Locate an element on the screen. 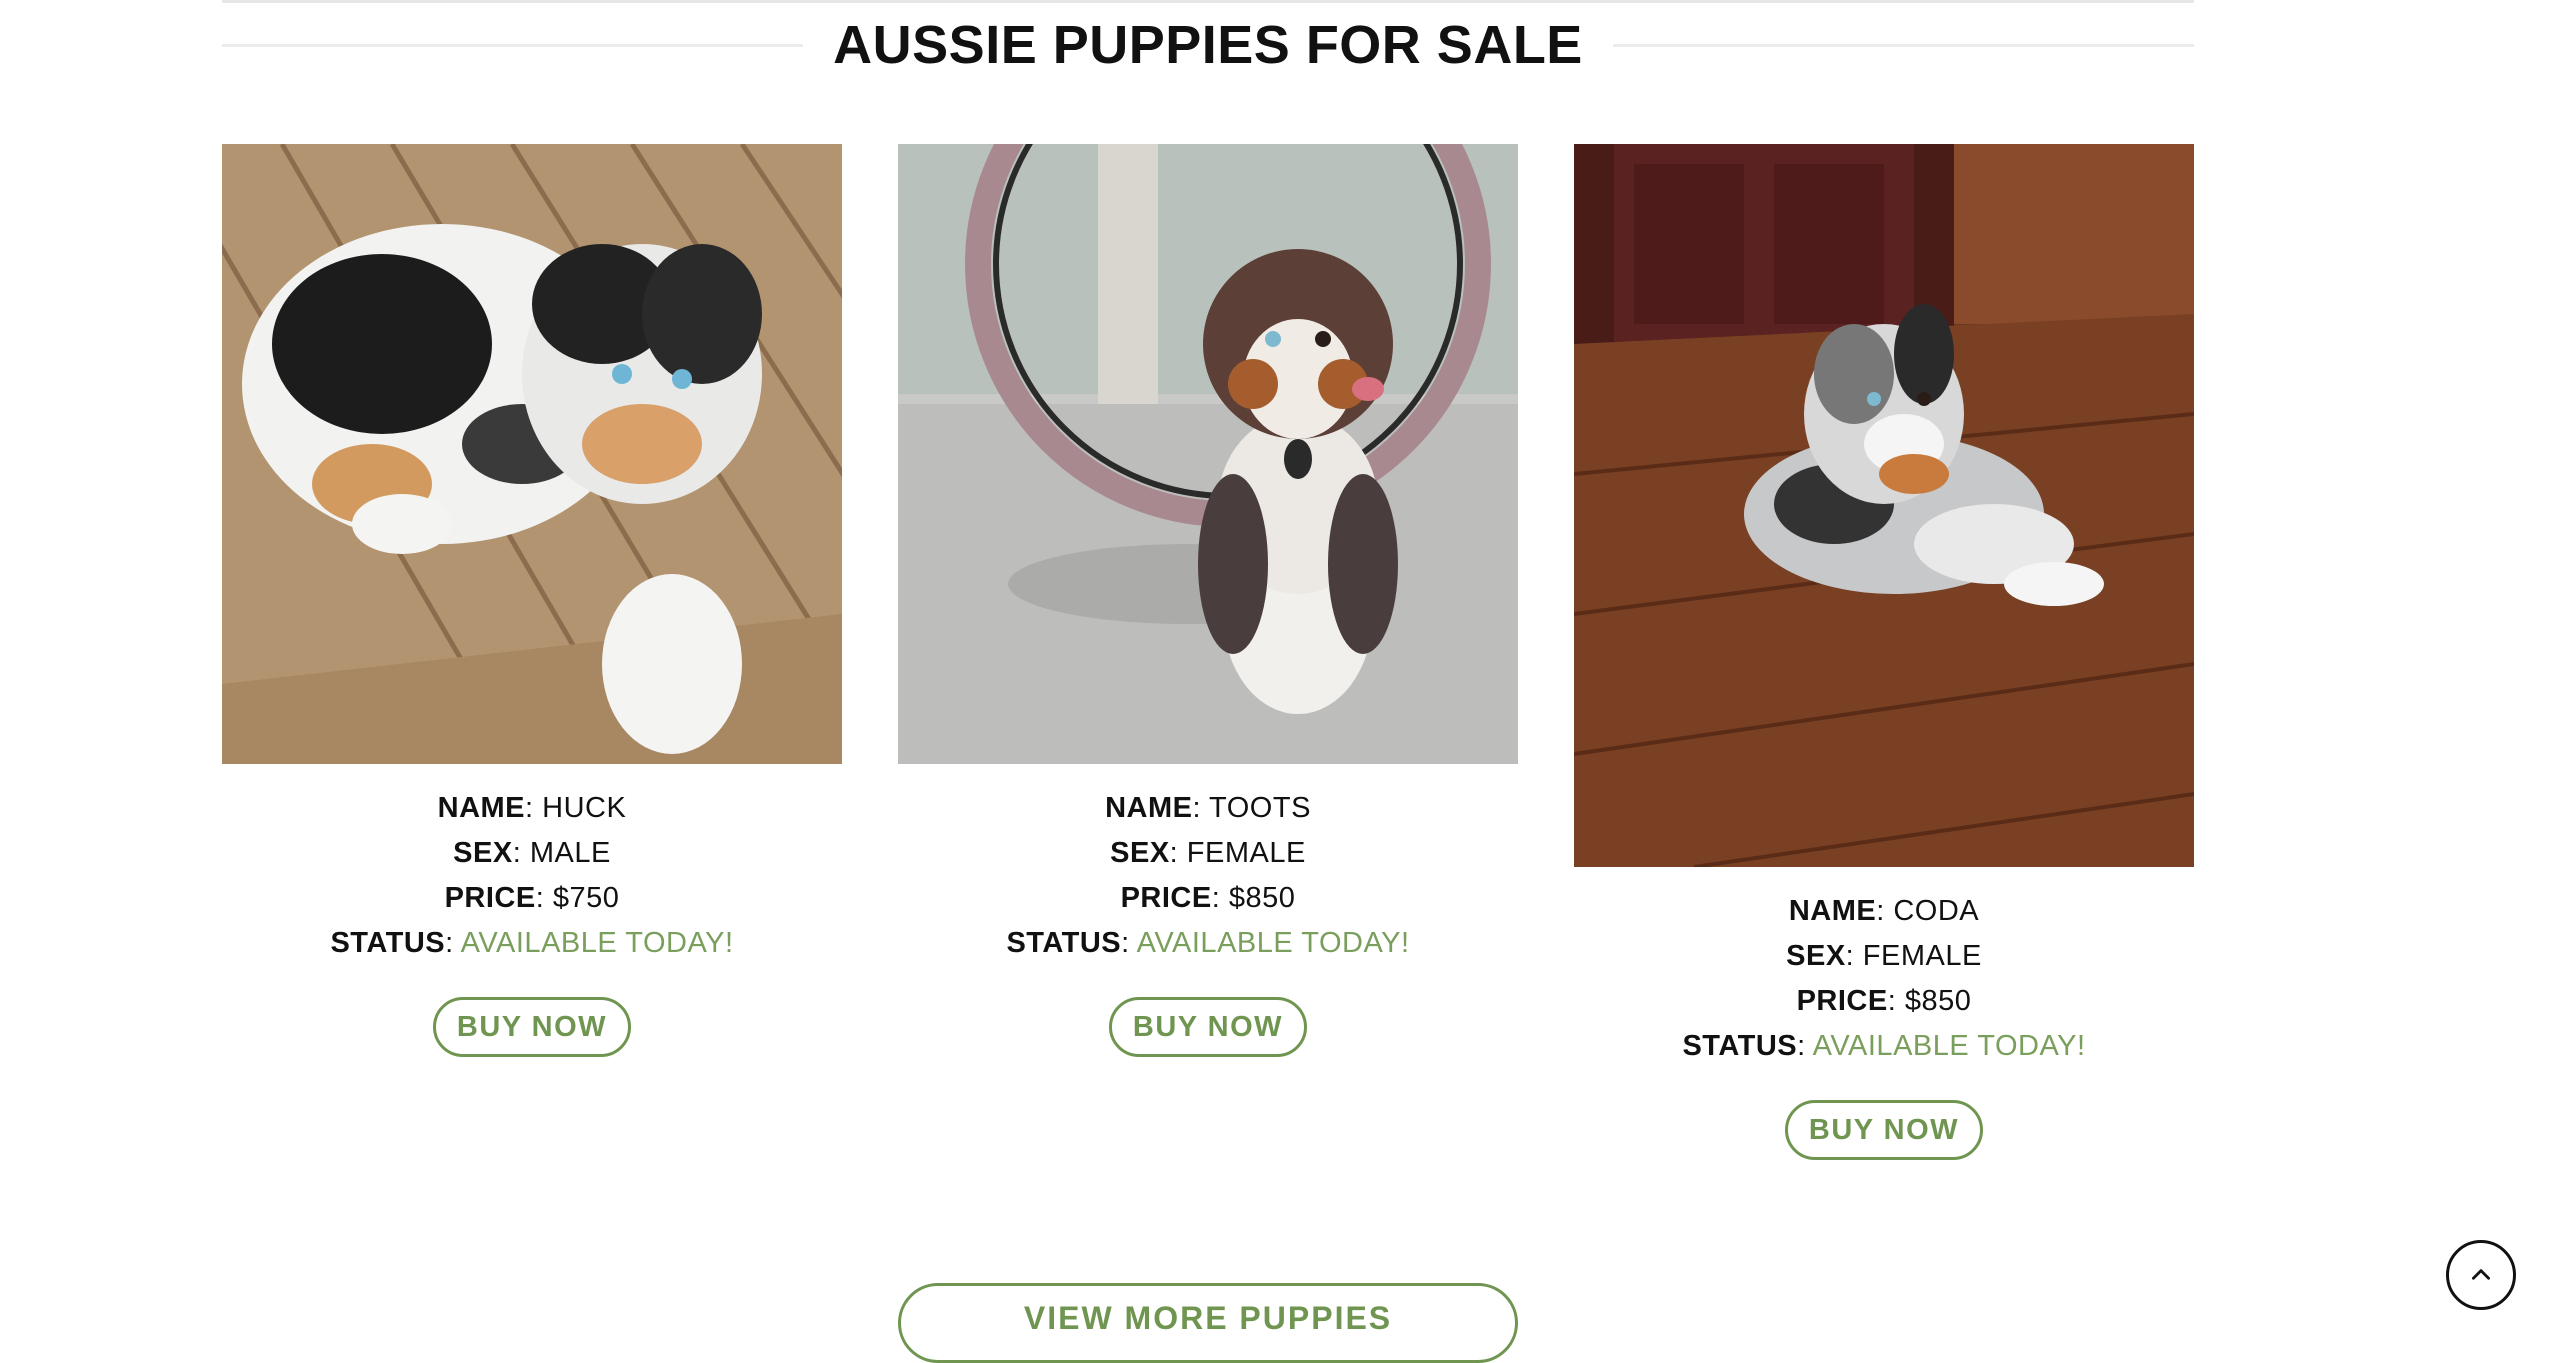 This screenshot has width=2560, height=1363. price-value: $750 is located at coordinates (586, 898).